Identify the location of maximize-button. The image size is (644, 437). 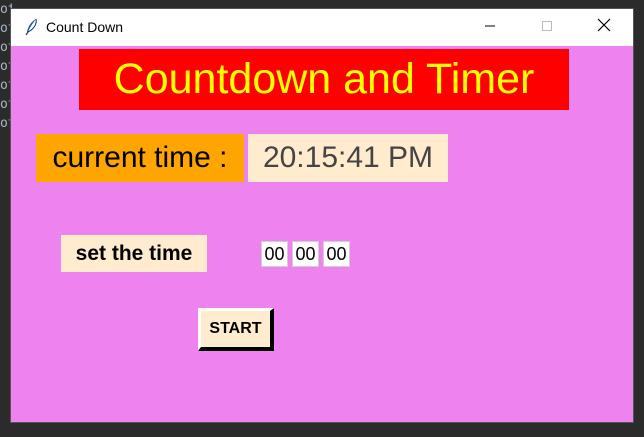
(547, 27).